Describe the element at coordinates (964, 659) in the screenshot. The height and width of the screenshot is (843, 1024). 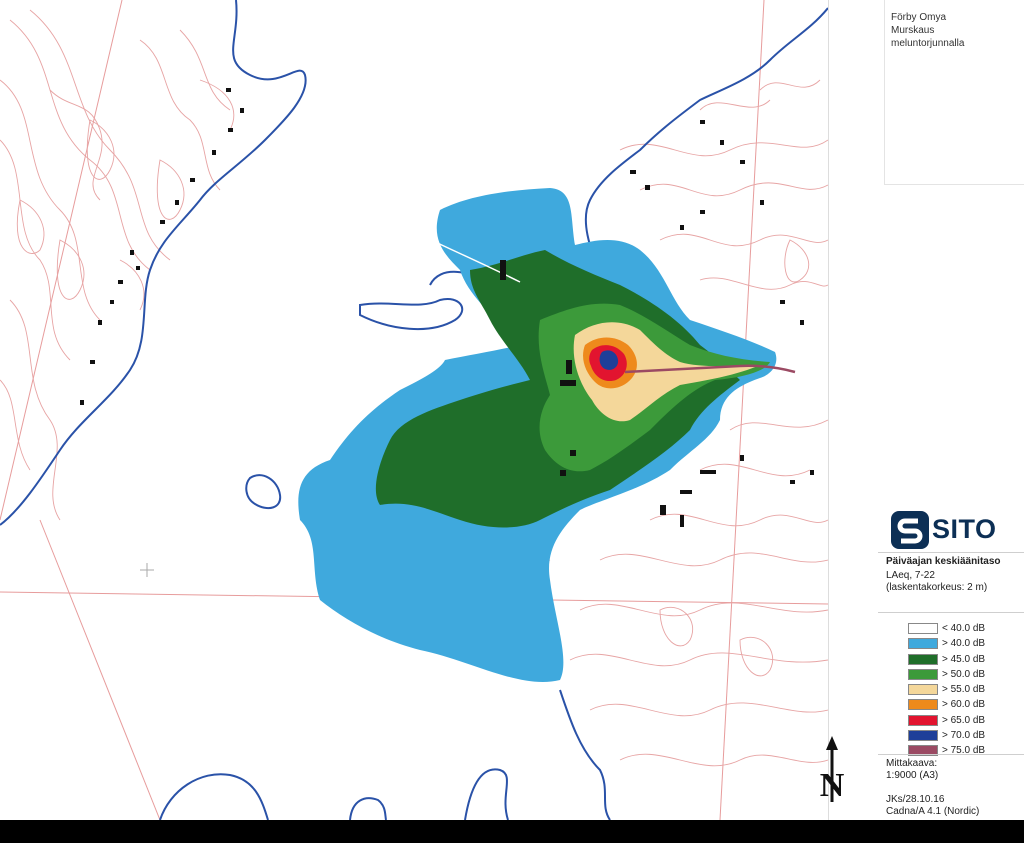
I see `legend-label: > 45.0 dB` at that location.